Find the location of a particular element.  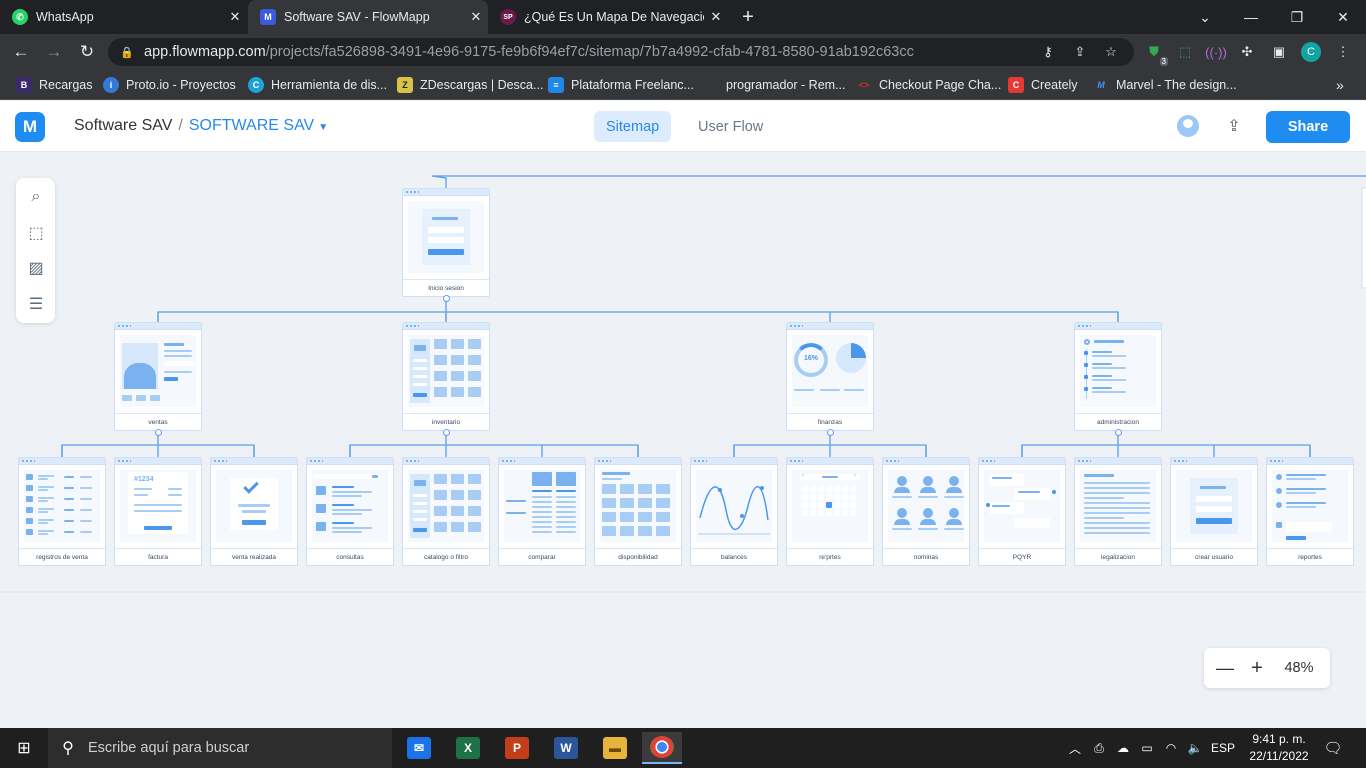

menu-dots-icon: ⋮ is located at coordinates (1343, 52).